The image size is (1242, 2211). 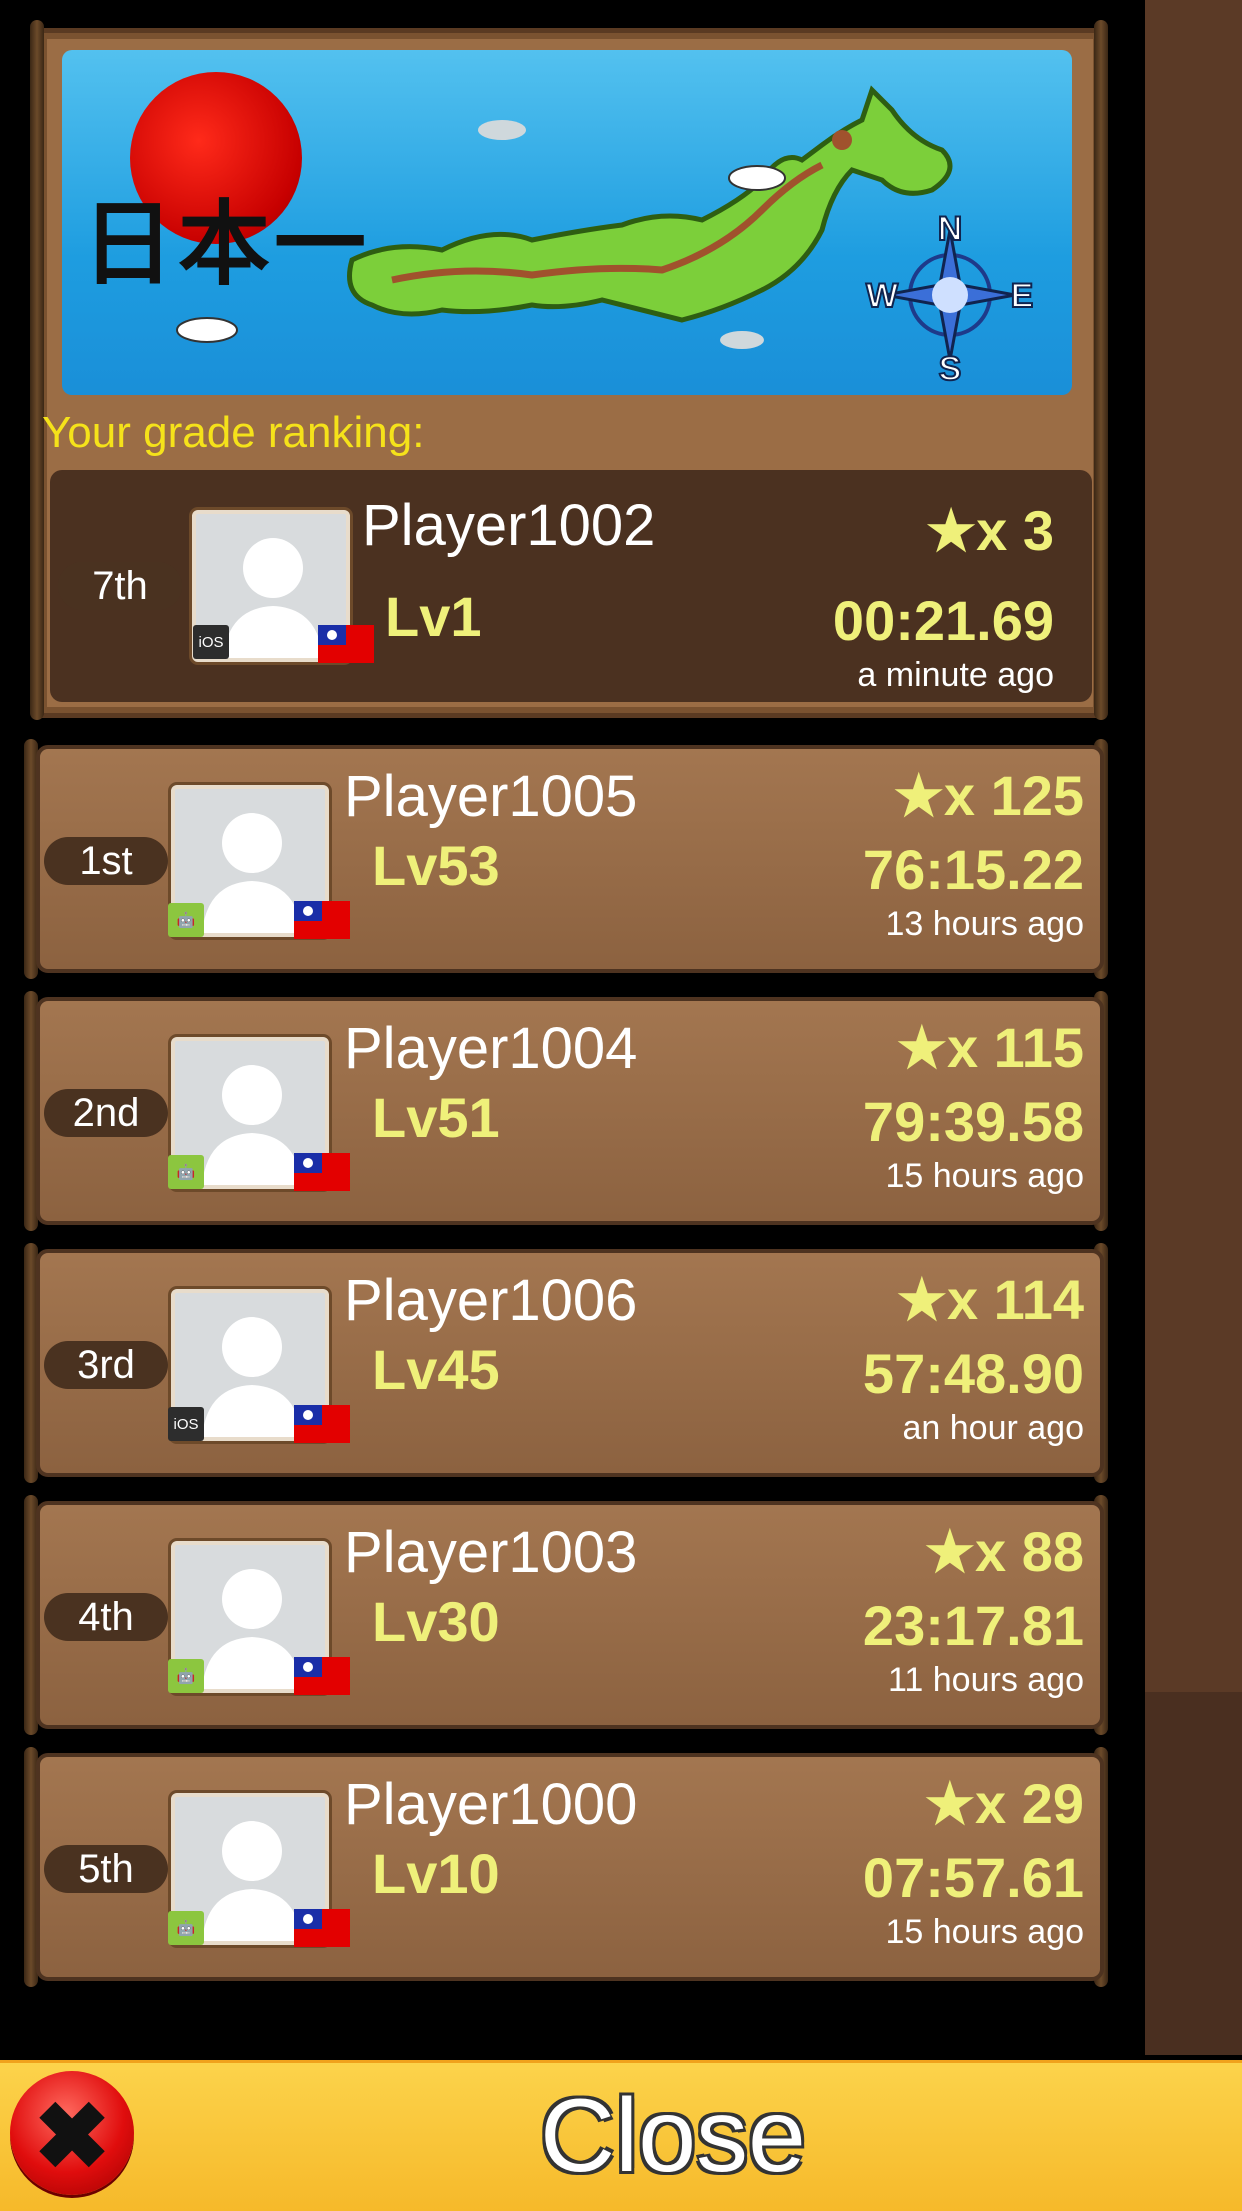 I want to click on player-time-ago: 11 hours ago, so click(x=986, y=1680).